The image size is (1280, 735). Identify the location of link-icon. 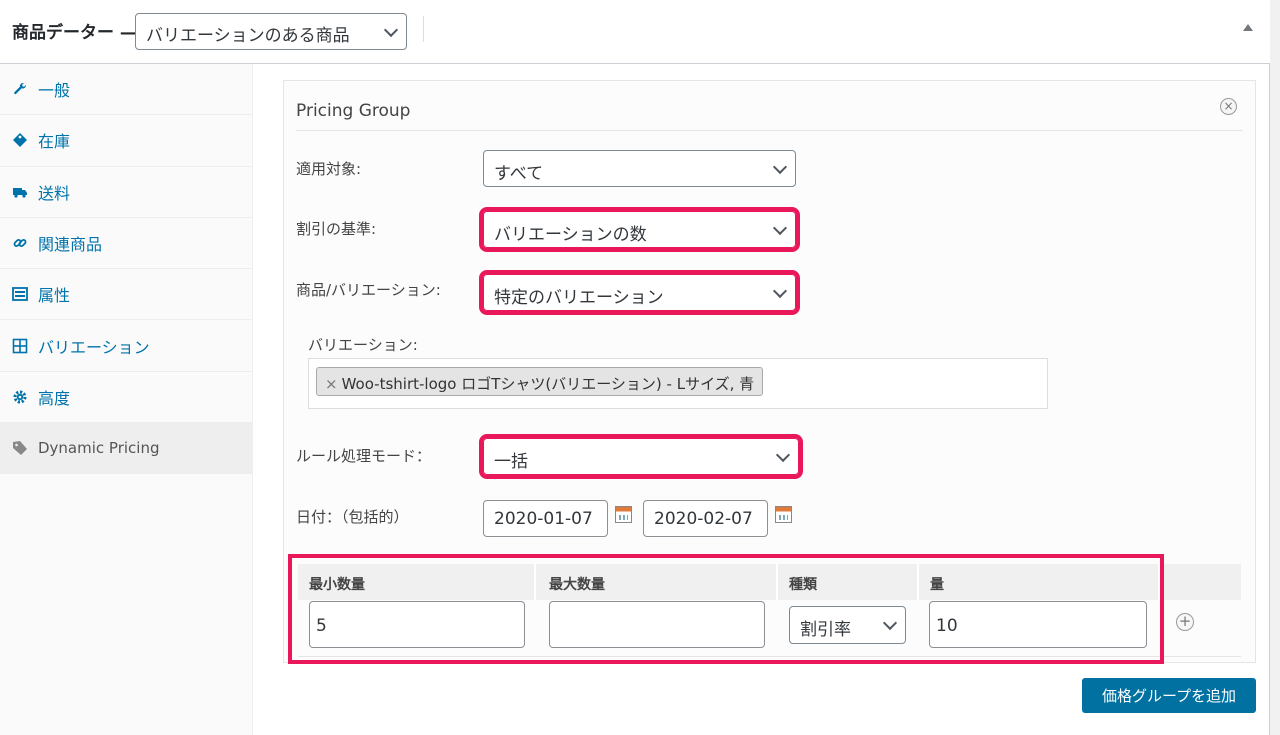
(20, 243).